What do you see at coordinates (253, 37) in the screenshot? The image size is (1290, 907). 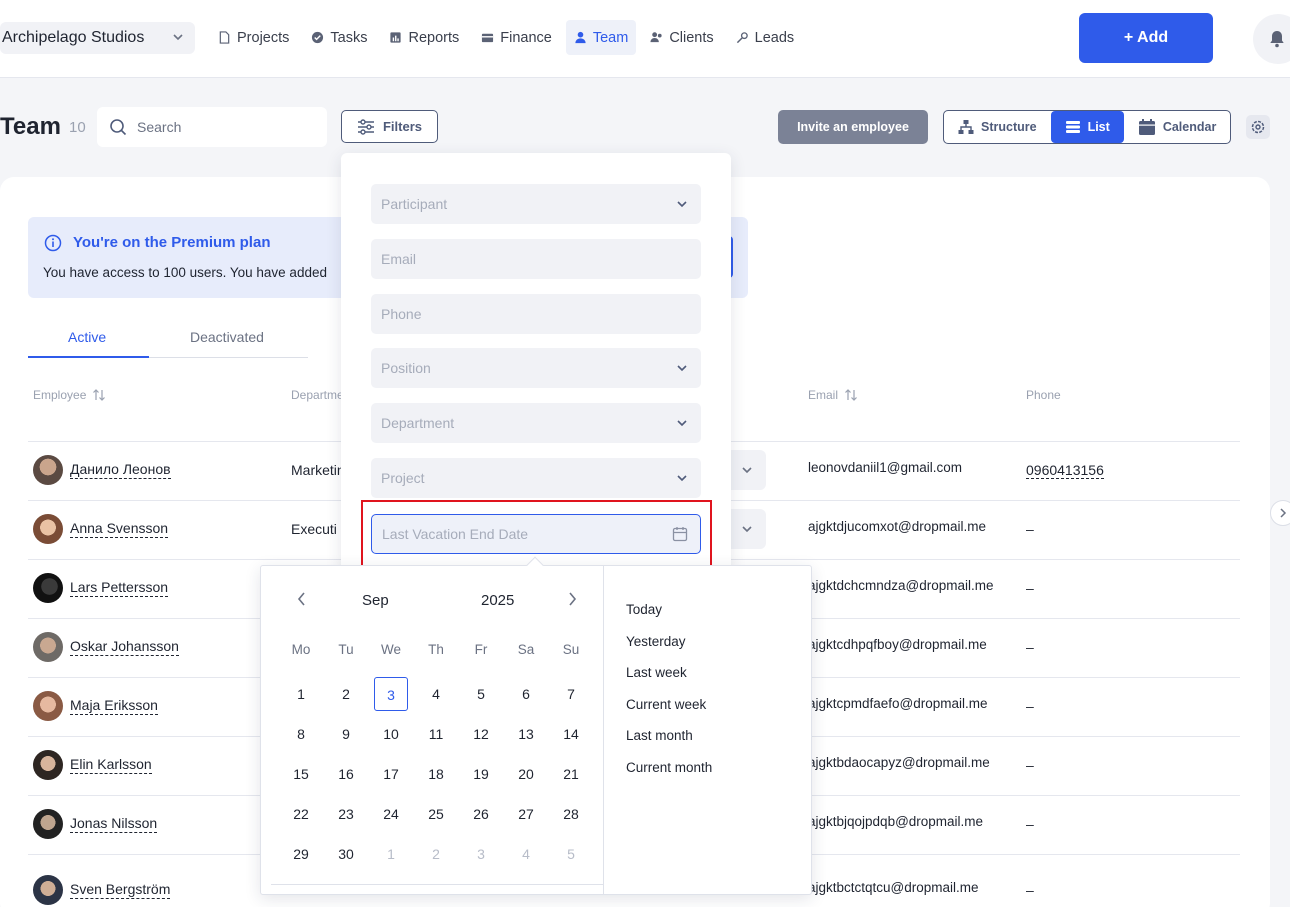 I see `nav-projects: Projects` at bounding box center [253, 37].